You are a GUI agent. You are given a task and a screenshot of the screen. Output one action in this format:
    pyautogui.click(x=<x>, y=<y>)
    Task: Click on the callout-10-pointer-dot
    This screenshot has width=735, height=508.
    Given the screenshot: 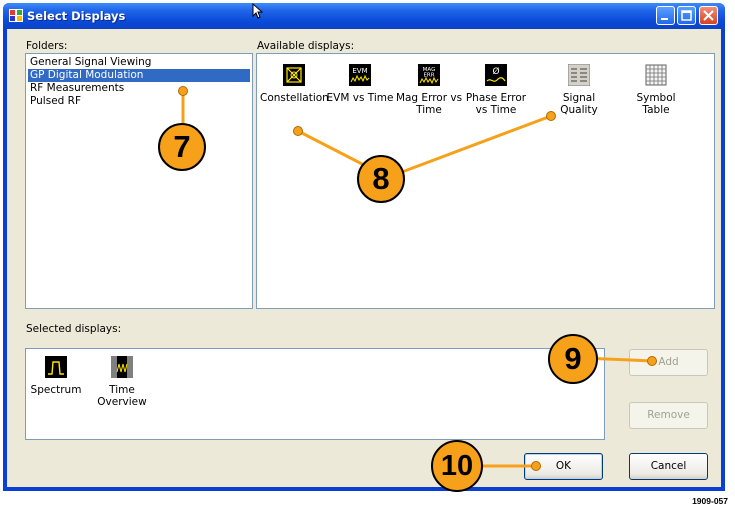 What is the action you would take?
    pyautogui.click(x=536, y=466)
    